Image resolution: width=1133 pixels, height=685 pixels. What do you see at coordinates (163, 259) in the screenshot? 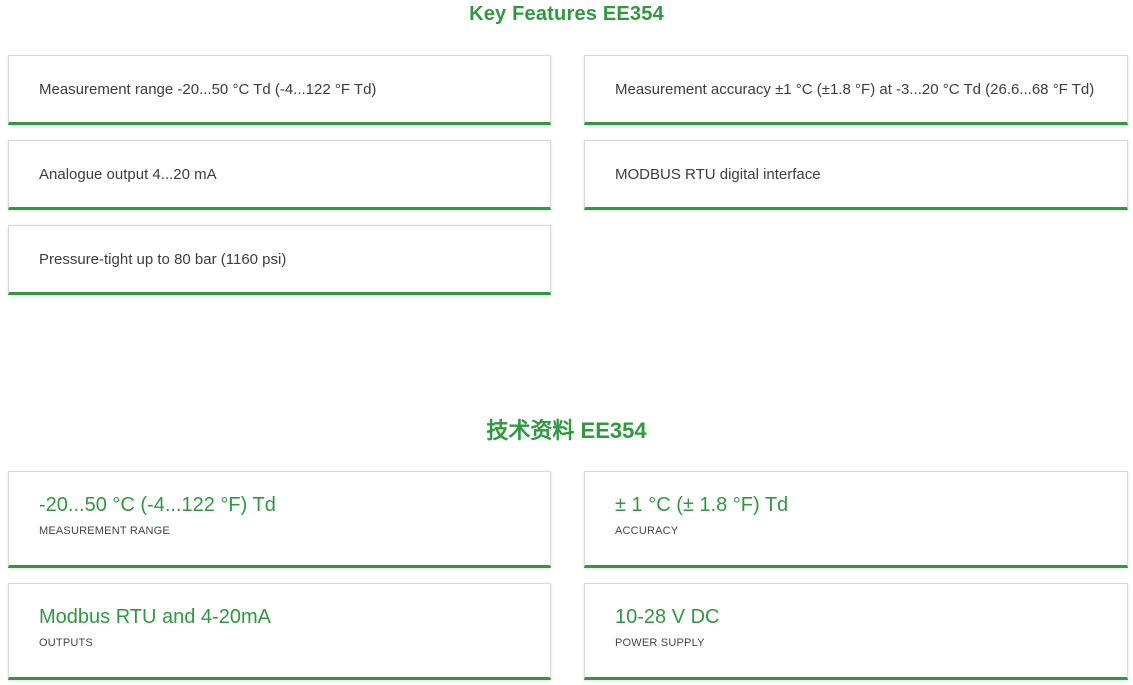
I see `feature-text: Pressure-tight up to 80 bar (1160 psi)` at bounding box center [163, 259].